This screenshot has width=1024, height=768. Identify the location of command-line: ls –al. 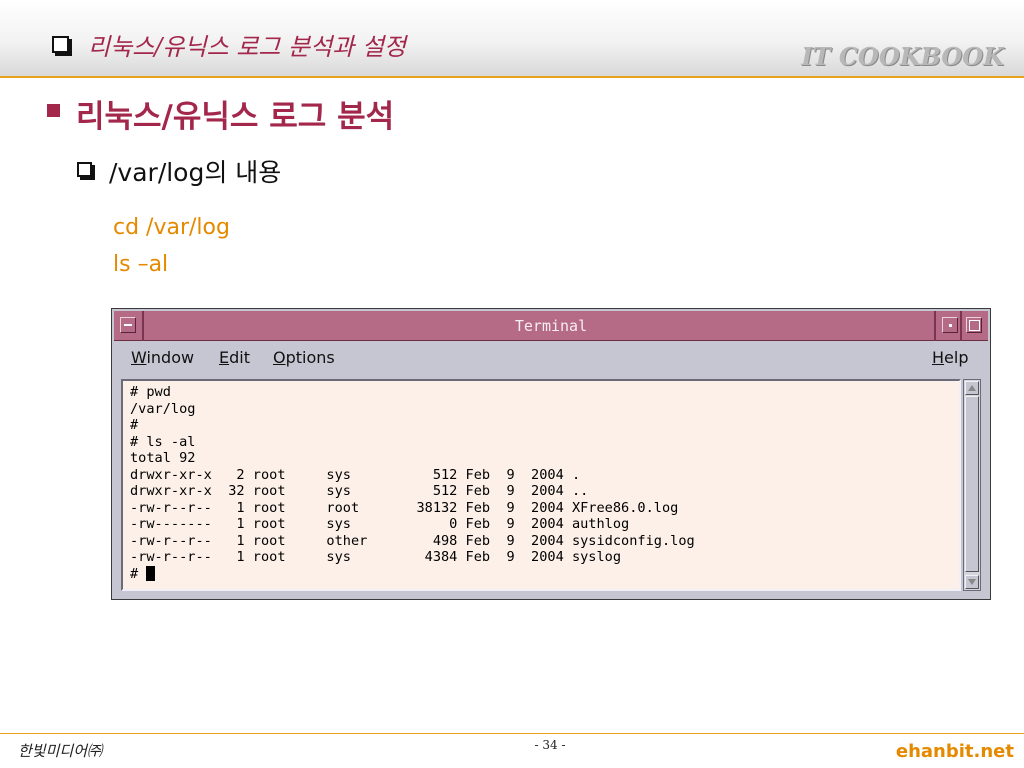
(141, 264).